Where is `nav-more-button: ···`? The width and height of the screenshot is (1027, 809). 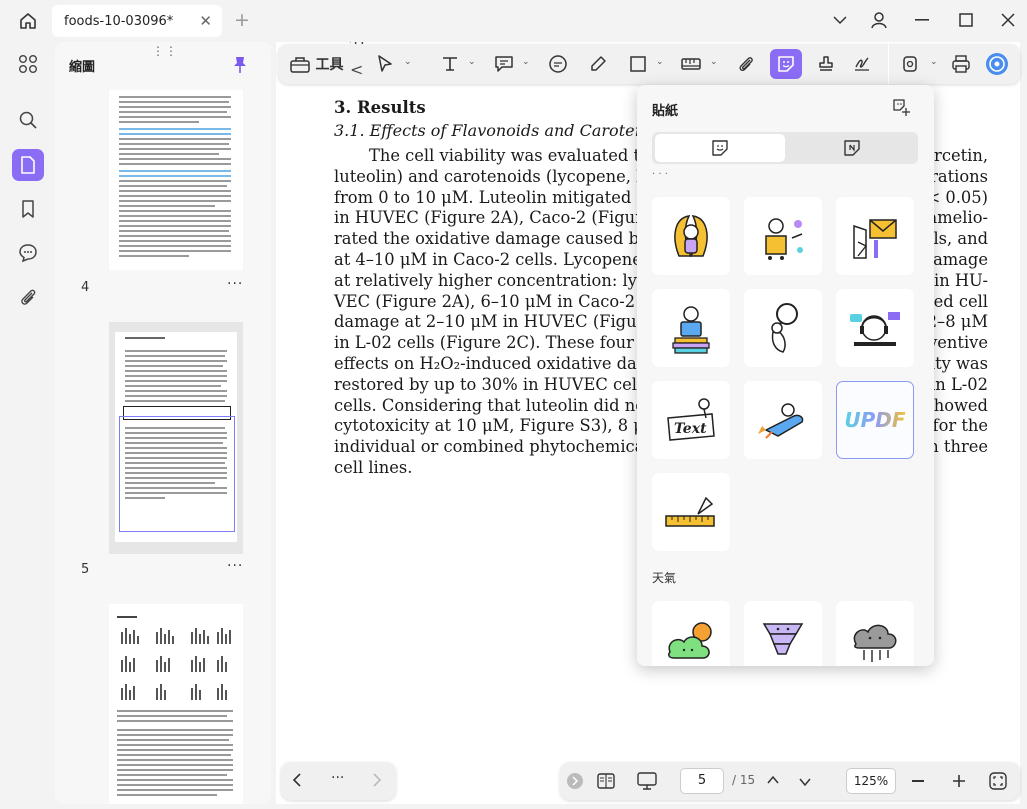 nav-more-button: ··· is located at coordinates (337, 778).